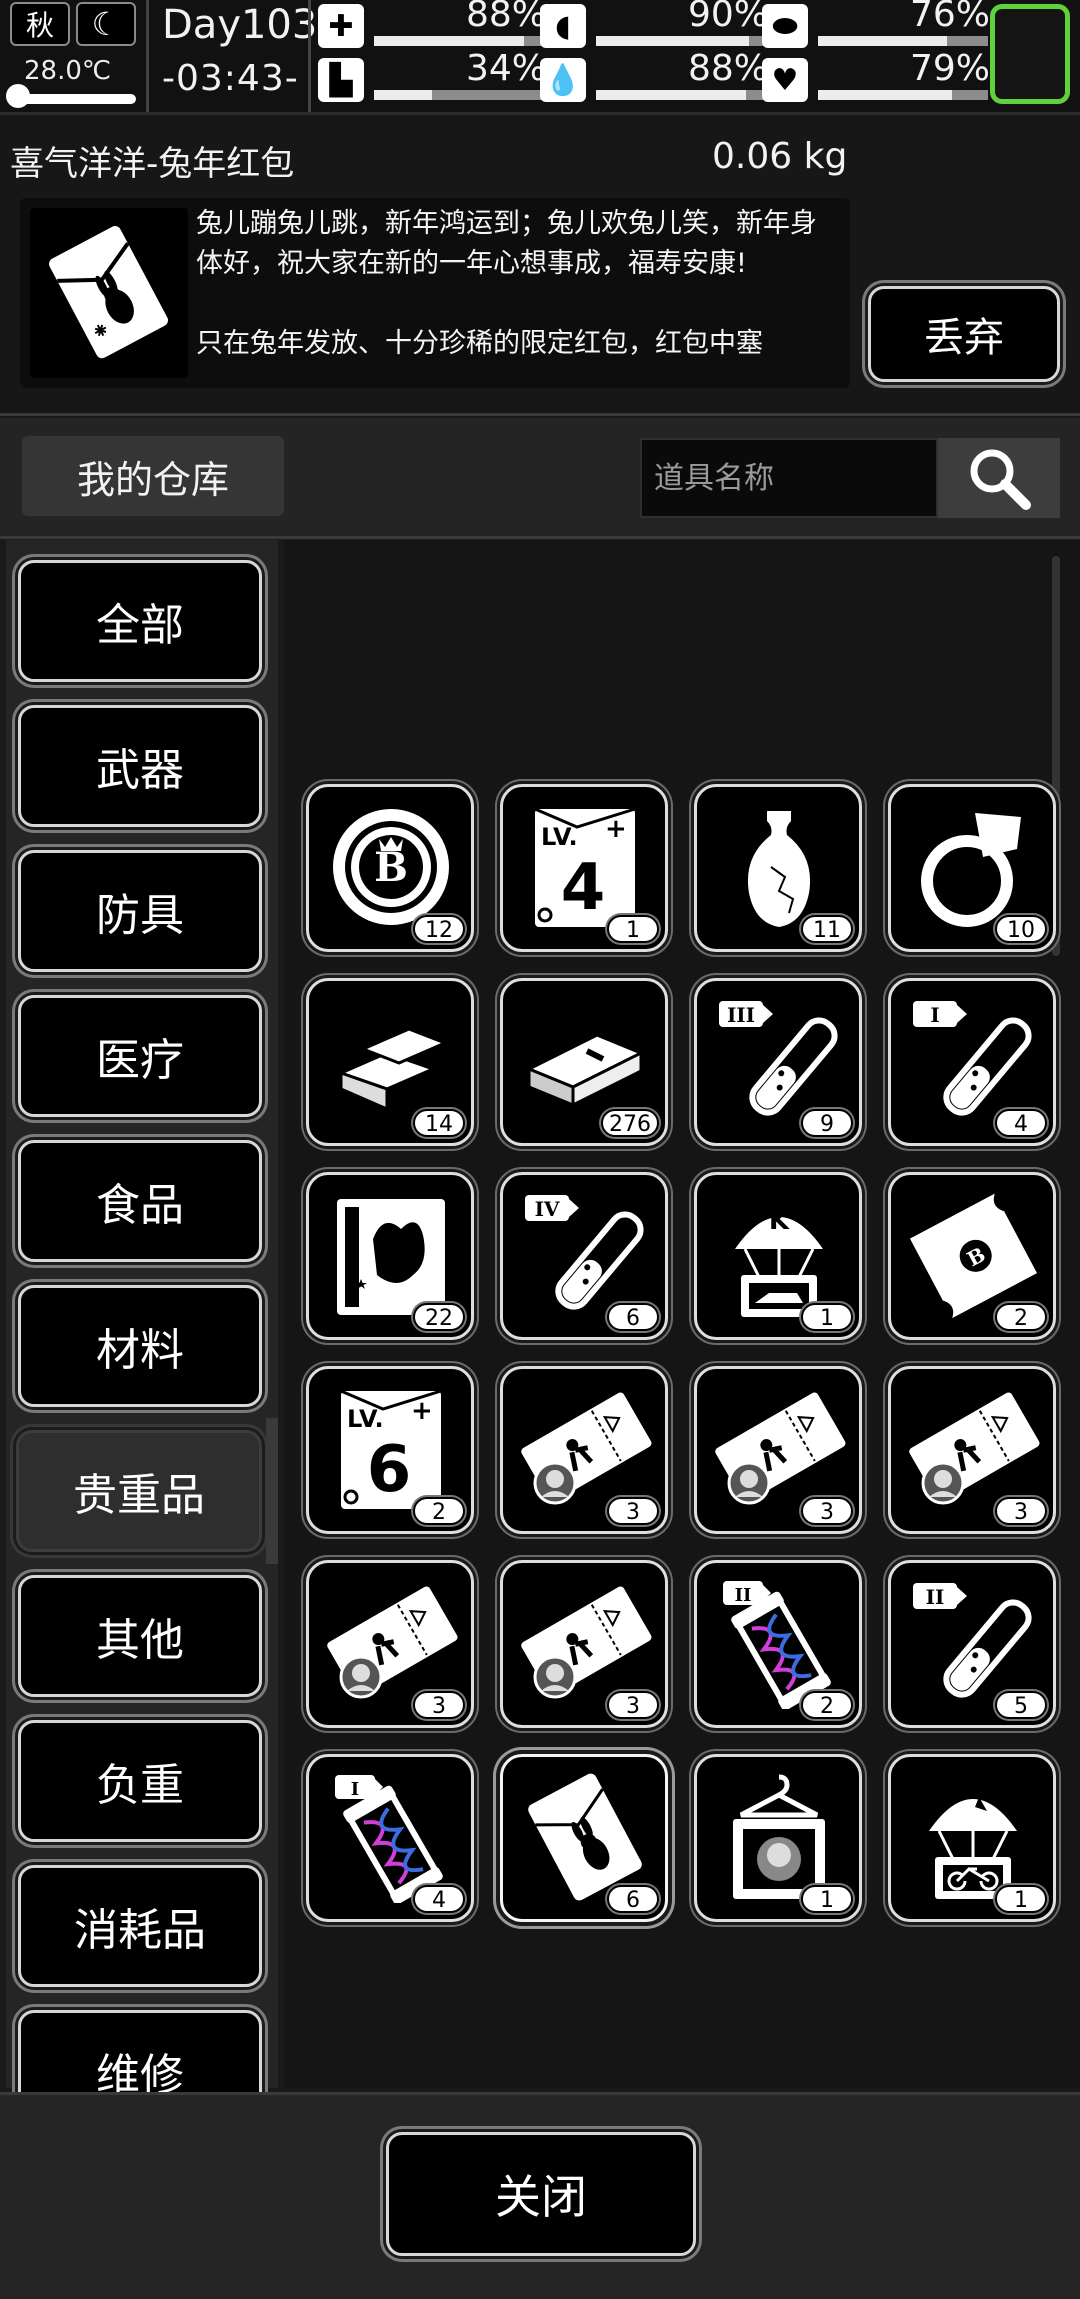 This screenshot has height=2299, width=1080. Describe the element at coordinates (505, 68) in the screenshot. I see `stat-value: 34%` at that location.